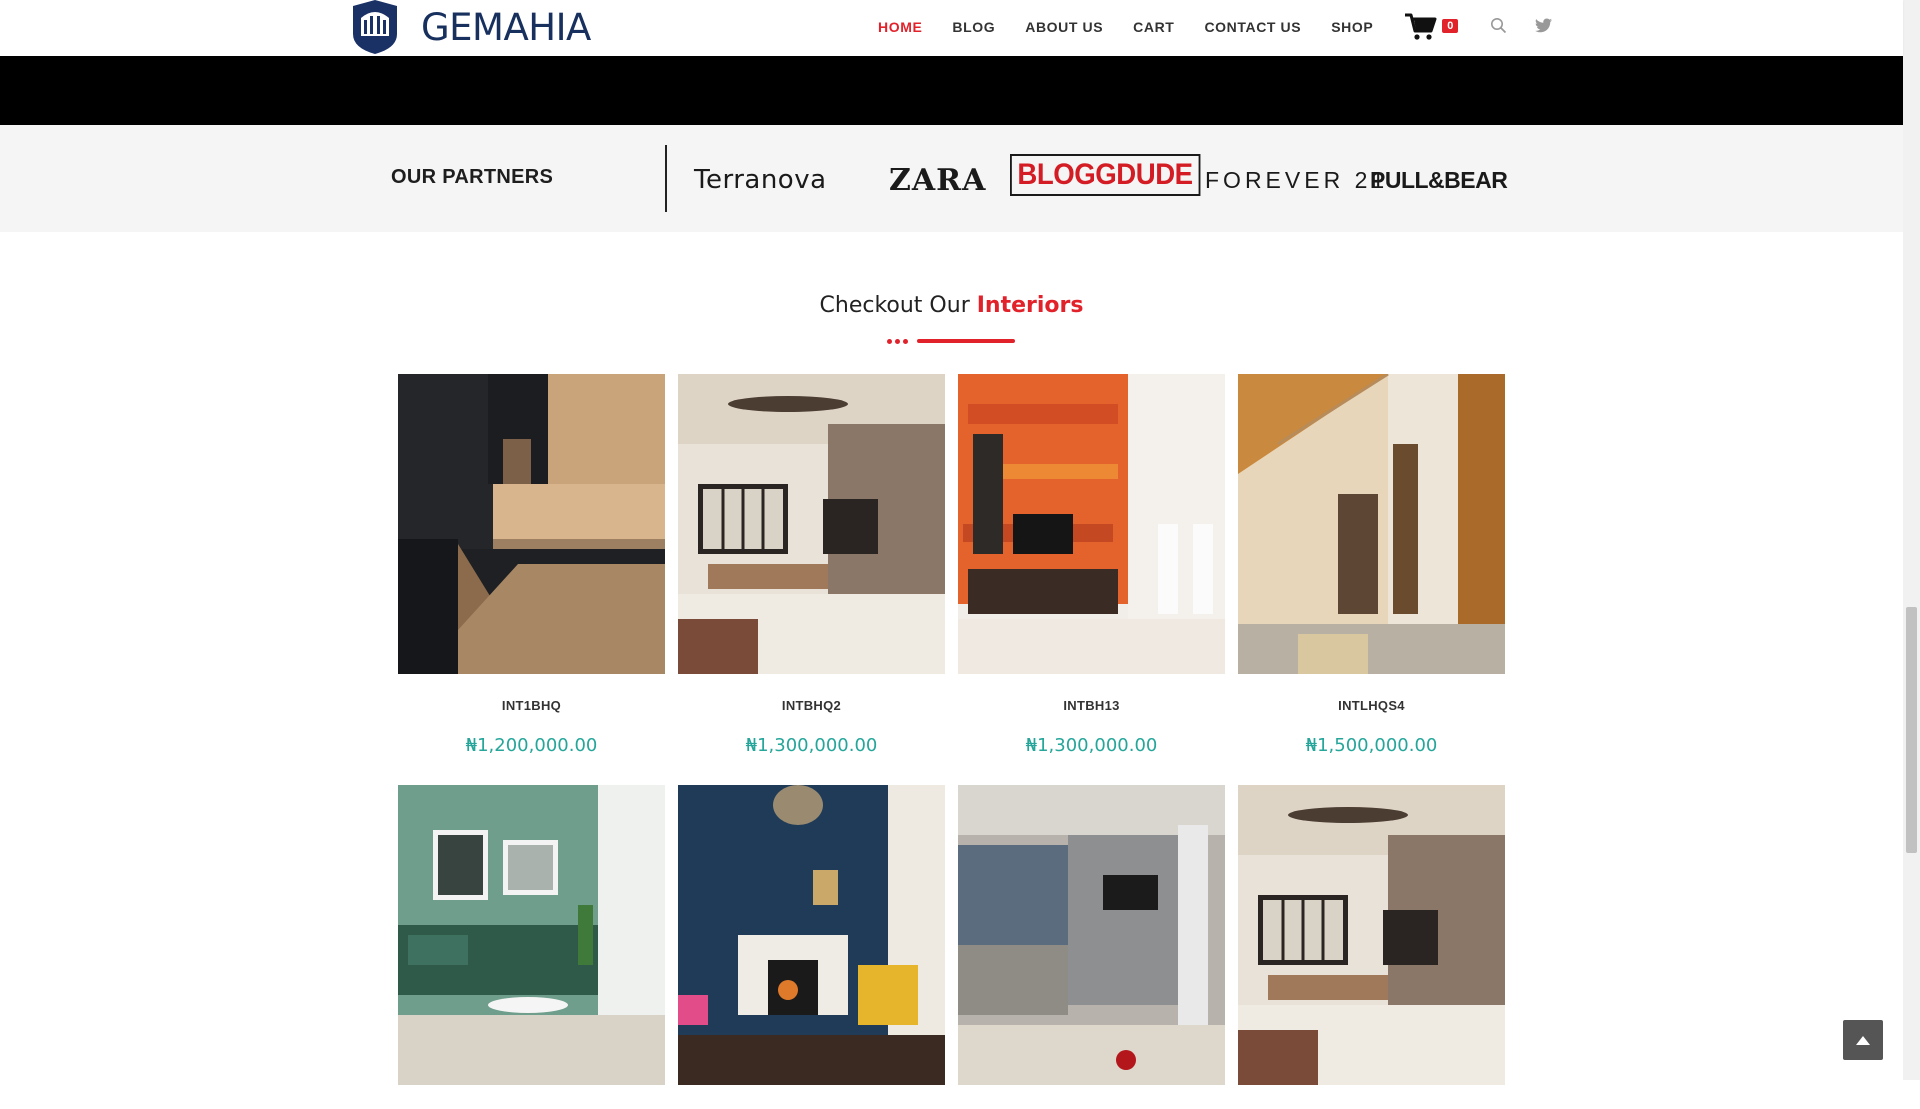  I want to click on cart-icon, so click(1421, 26).